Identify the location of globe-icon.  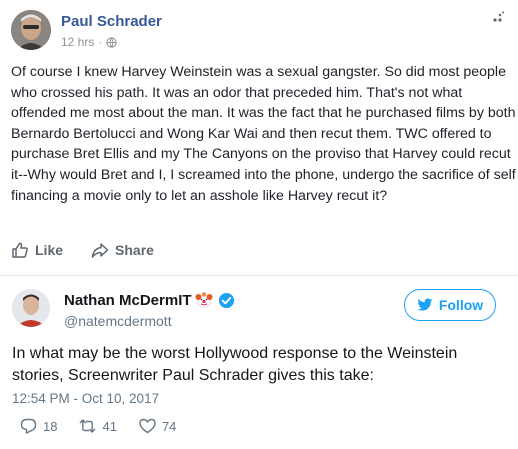
(111, 42).